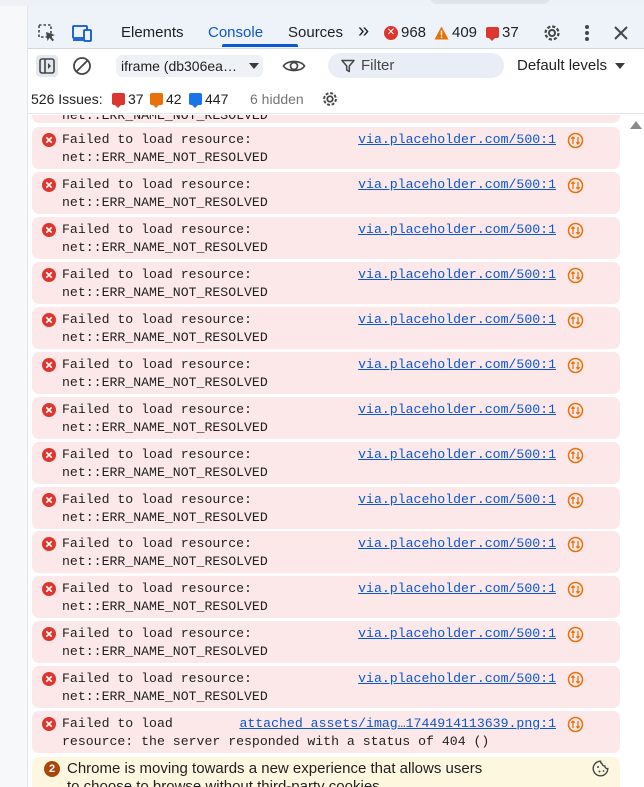 The height and width of the screenshot is (787, 644). What do you see at coordinates (14, 396) in the screenshot?
I see `left-sidebar-edge` at bounding box center [14, 396].